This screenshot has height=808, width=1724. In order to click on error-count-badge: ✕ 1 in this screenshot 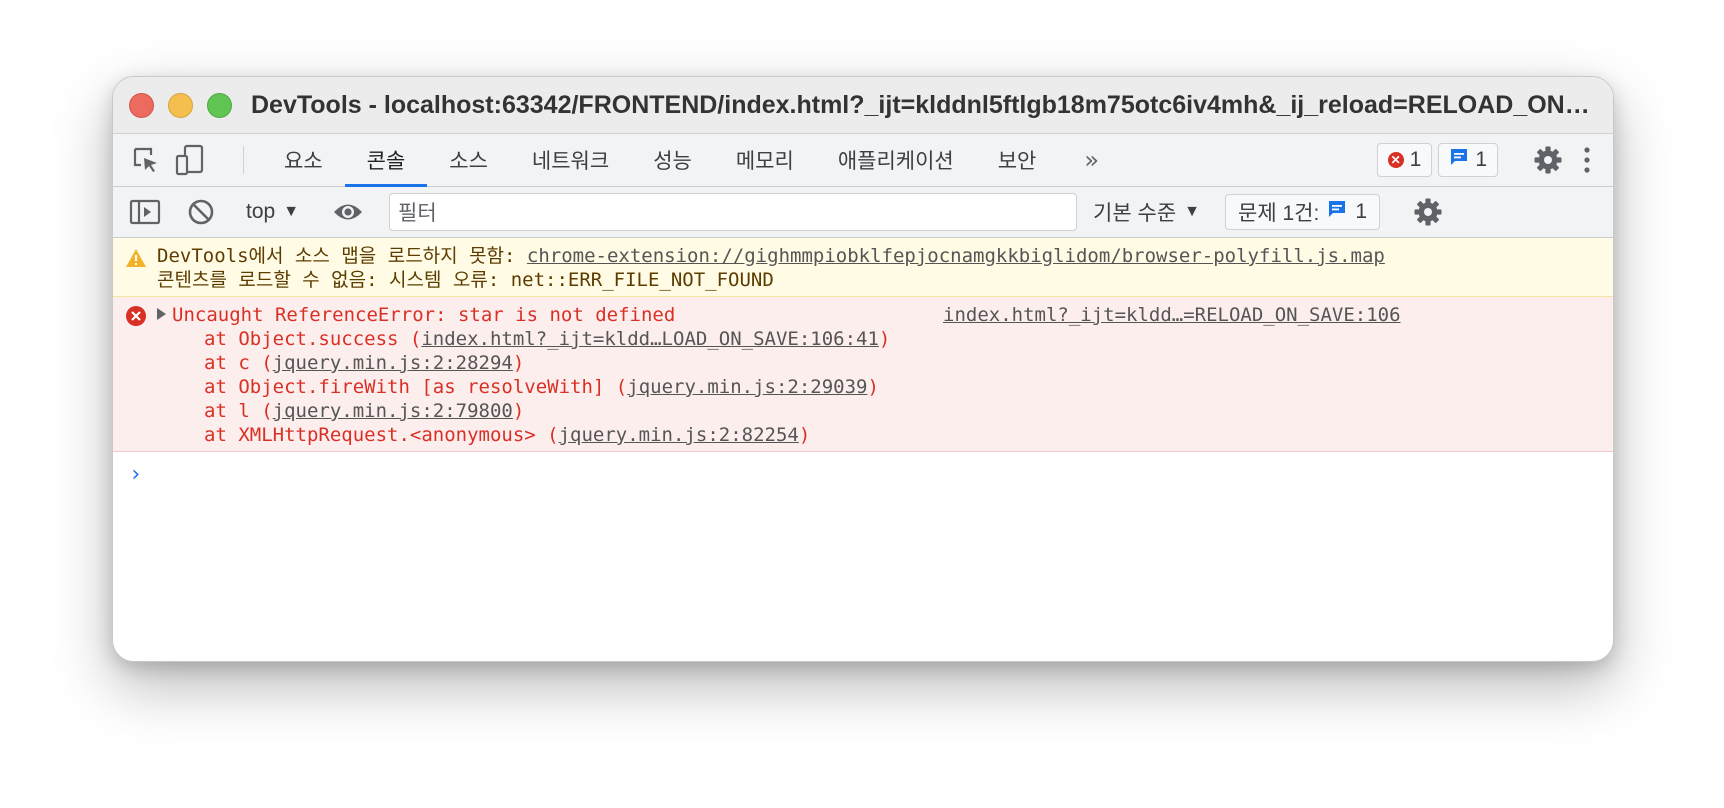, I will do `click(1404, 160)`.